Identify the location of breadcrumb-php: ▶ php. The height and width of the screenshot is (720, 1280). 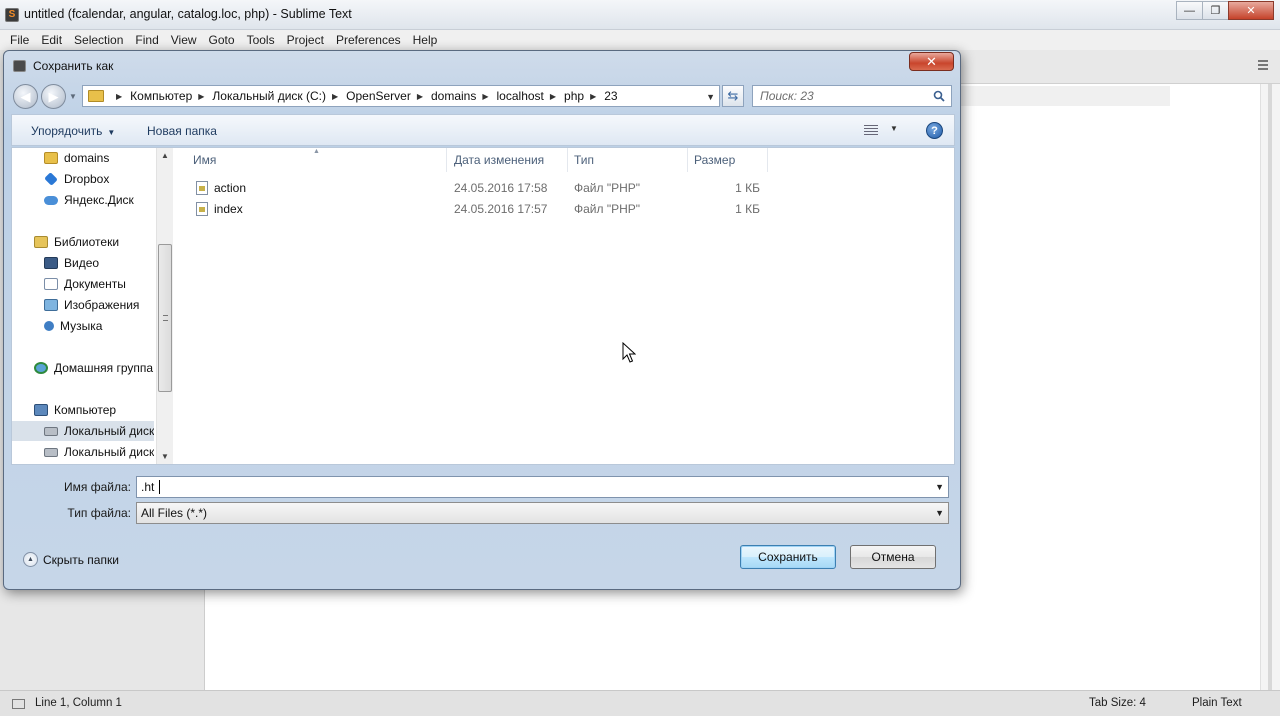
(564, 96).